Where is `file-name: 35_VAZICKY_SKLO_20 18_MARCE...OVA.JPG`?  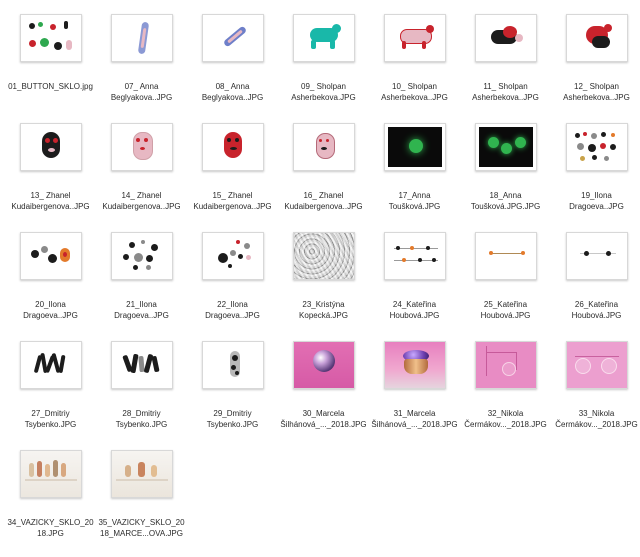
file-name: 35_VAZICKY_SKLO_20 18_MARCE...OVA.JPG is located at coordinates (141, 528).